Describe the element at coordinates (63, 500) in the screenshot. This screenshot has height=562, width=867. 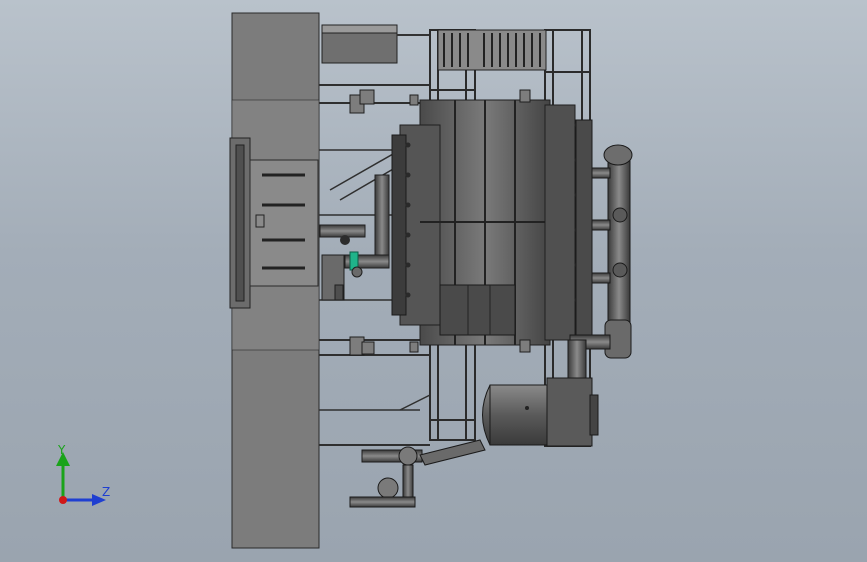
I see `x-axis-dot-icon` at that location.